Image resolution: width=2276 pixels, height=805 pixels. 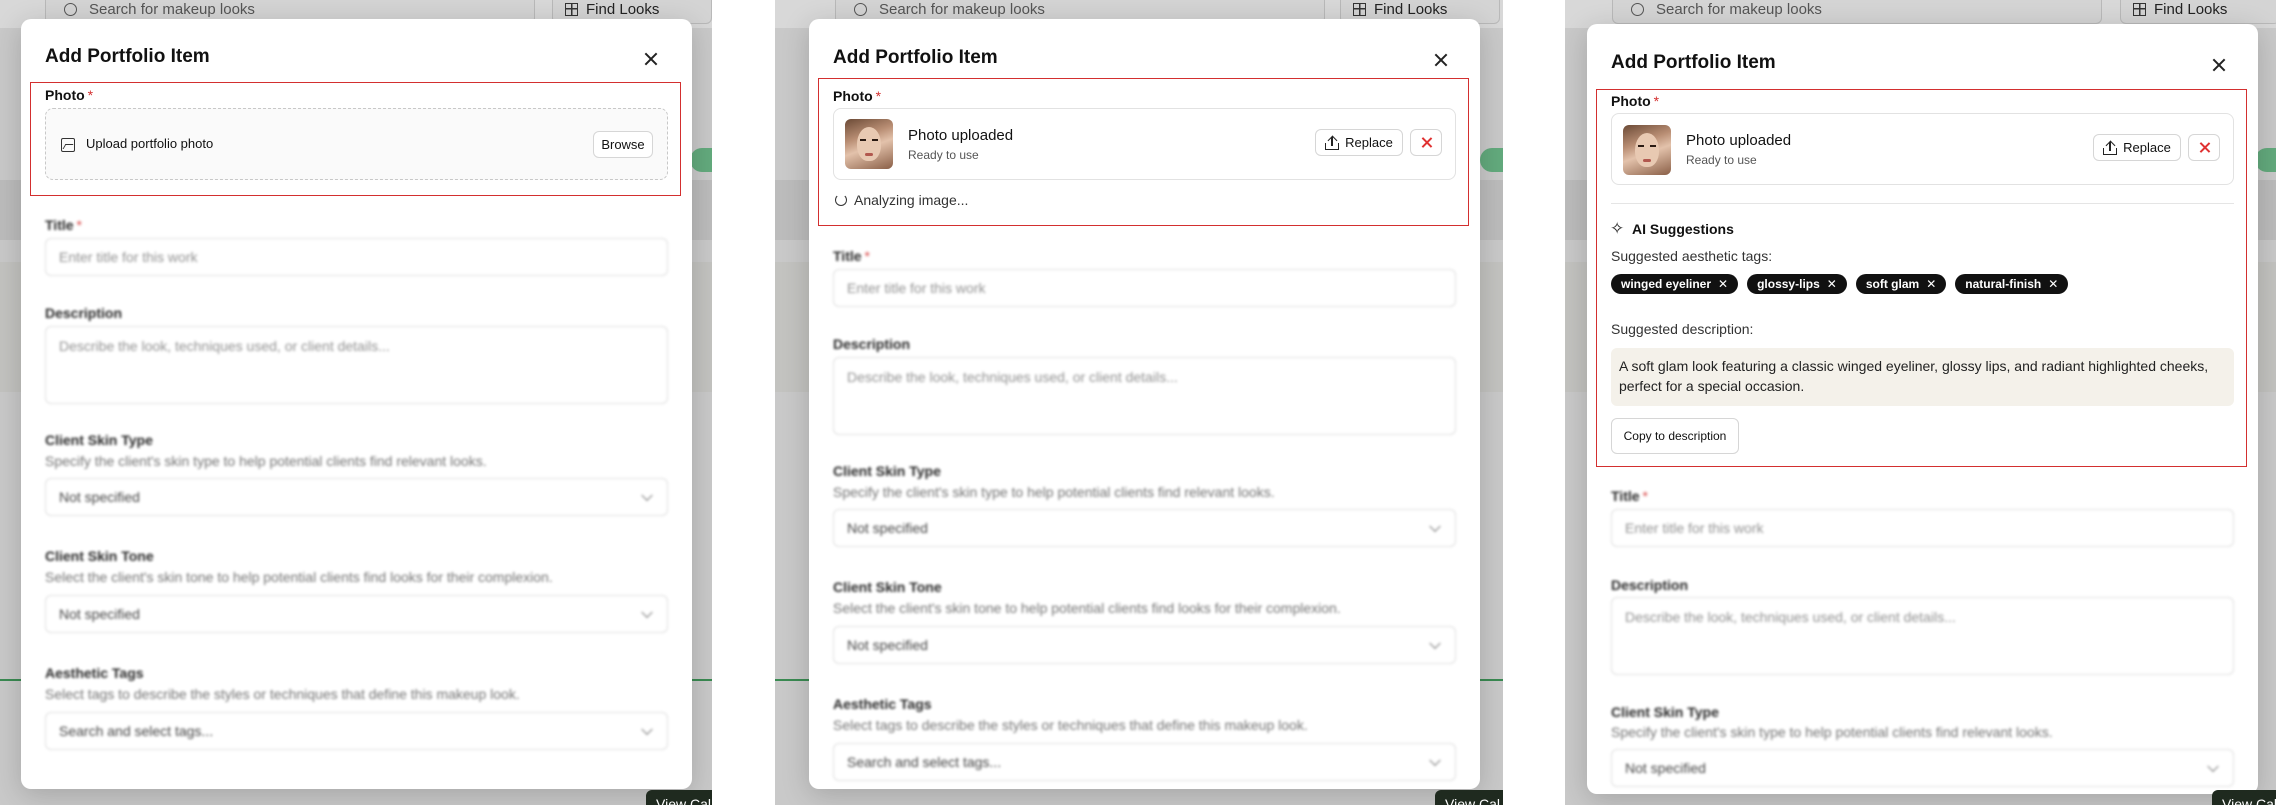 I want to click on background-find-looks-button: Find Looks, so click(x=2198, y=12).